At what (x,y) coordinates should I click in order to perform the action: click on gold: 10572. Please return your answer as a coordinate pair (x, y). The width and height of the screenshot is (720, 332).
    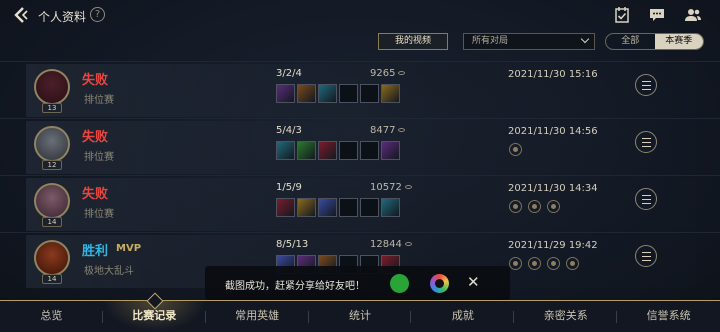
    Looking at the image, I should click on (391, 187).